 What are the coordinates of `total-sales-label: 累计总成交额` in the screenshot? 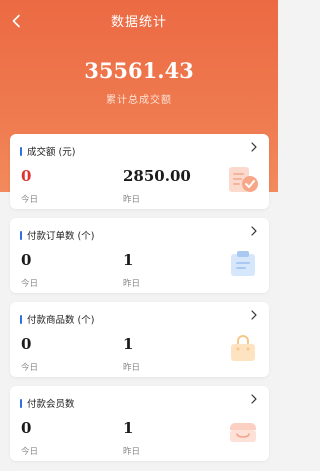 It's located at (139, 100).